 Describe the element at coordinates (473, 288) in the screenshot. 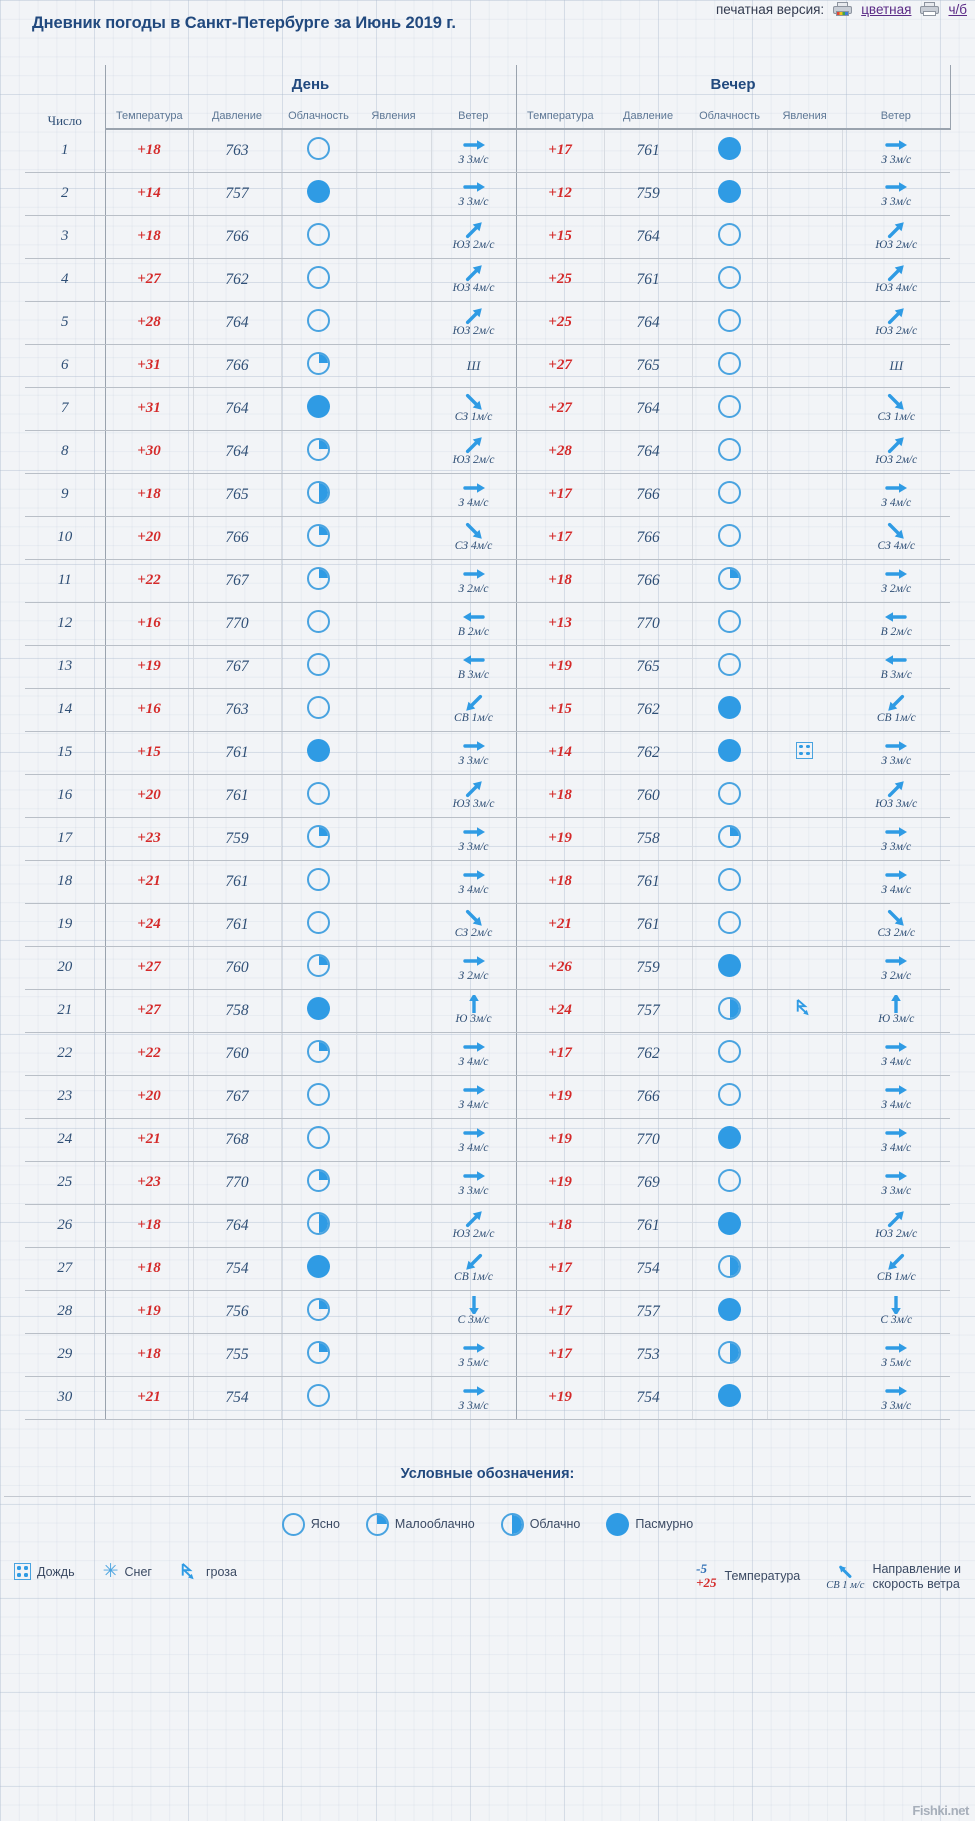

I see `wind-speed-label: ЮЗ 4м/с` at that location.